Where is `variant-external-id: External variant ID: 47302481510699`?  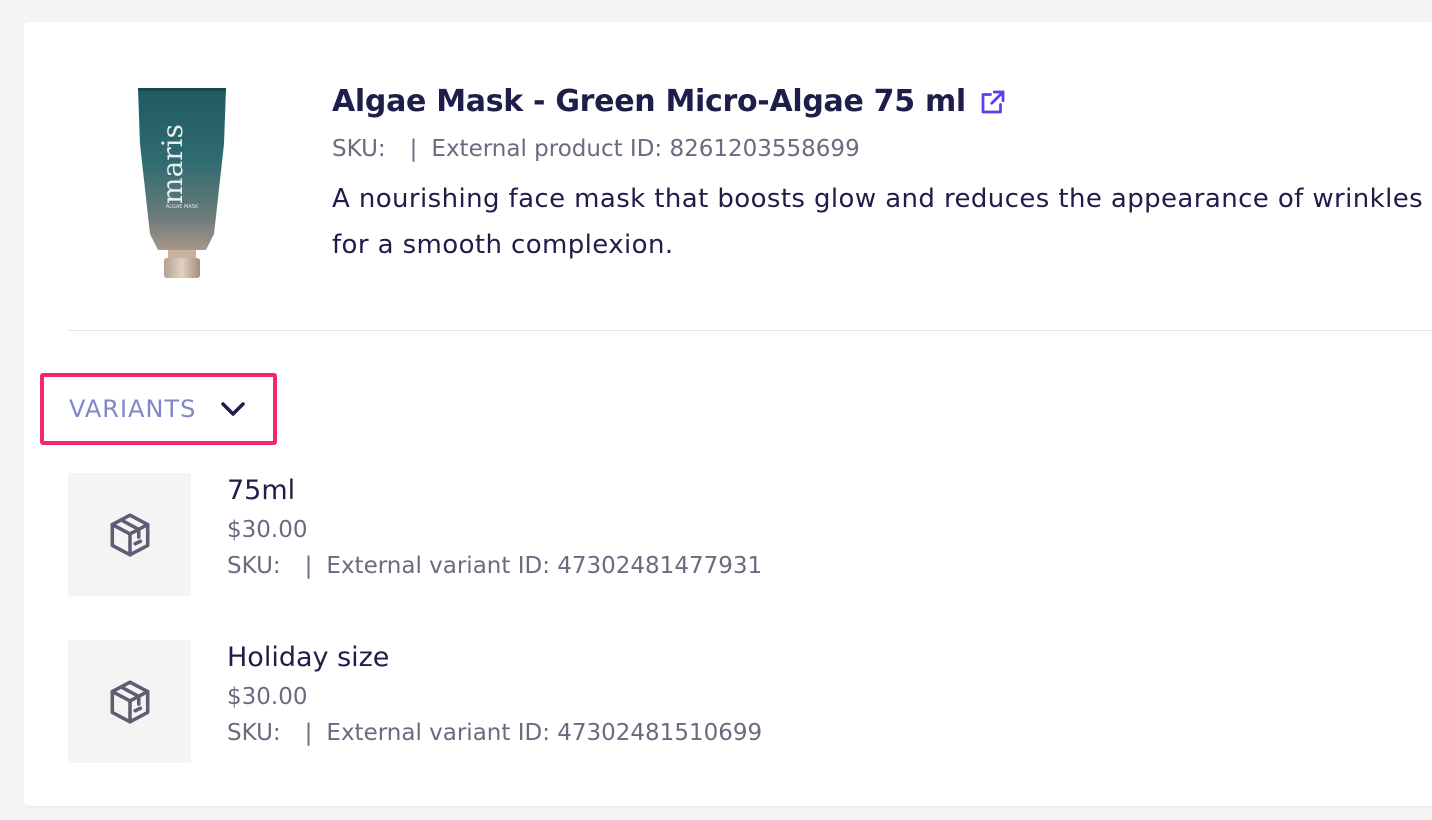
variant-external-id: External variant ID: 47302481510699 is located at coordinates (544, 733).